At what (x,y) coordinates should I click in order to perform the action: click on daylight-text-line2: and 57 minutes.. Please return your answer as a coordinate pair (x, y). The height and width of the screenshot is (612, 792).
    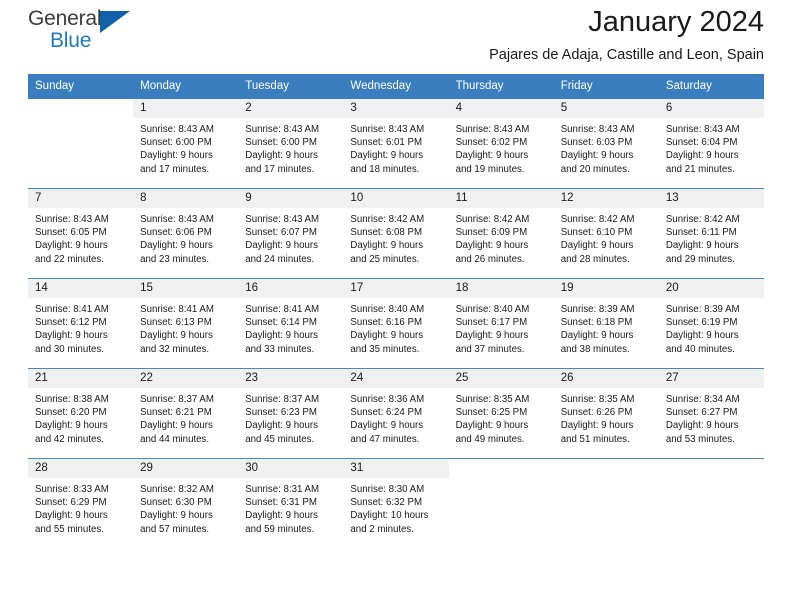
    Looking at the image, I should click on (175, 529).